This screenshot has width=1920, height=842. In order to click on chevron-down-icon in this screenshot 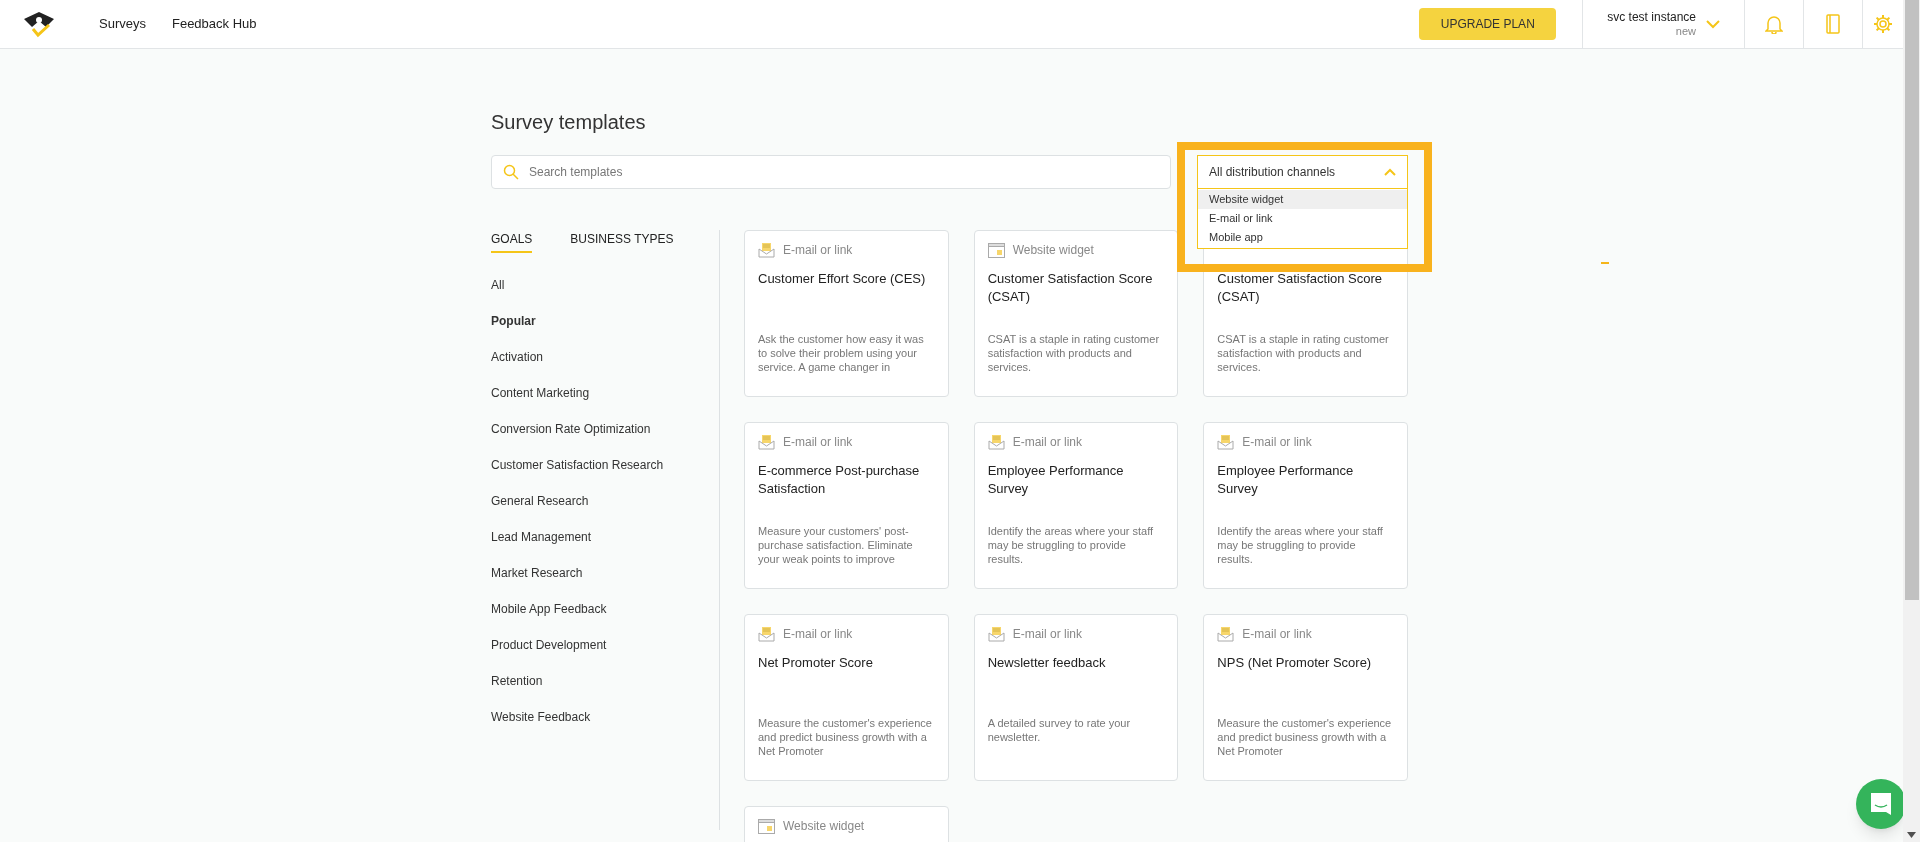, I will do `click(1713, 24)`.